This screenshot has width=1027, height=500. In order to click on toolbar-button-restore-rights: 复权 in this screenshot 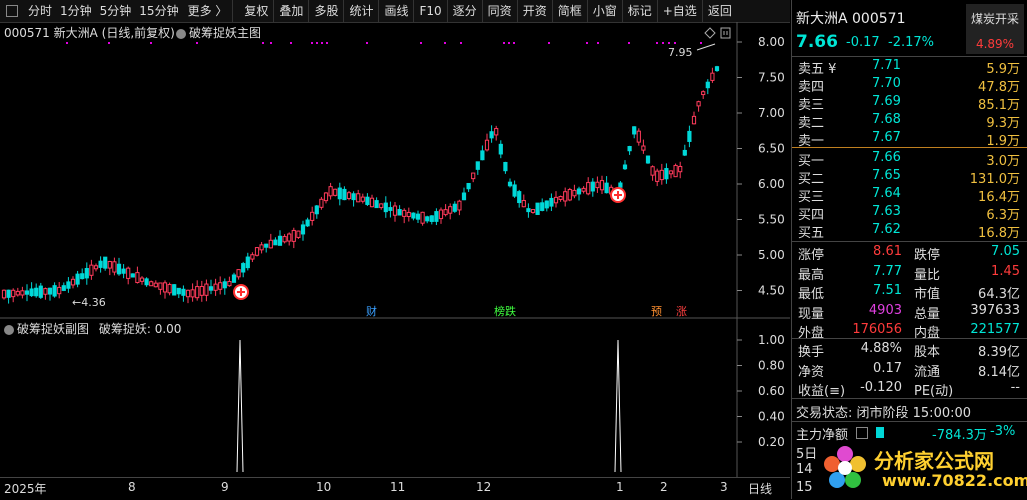, I will do `click(257, 11)`.